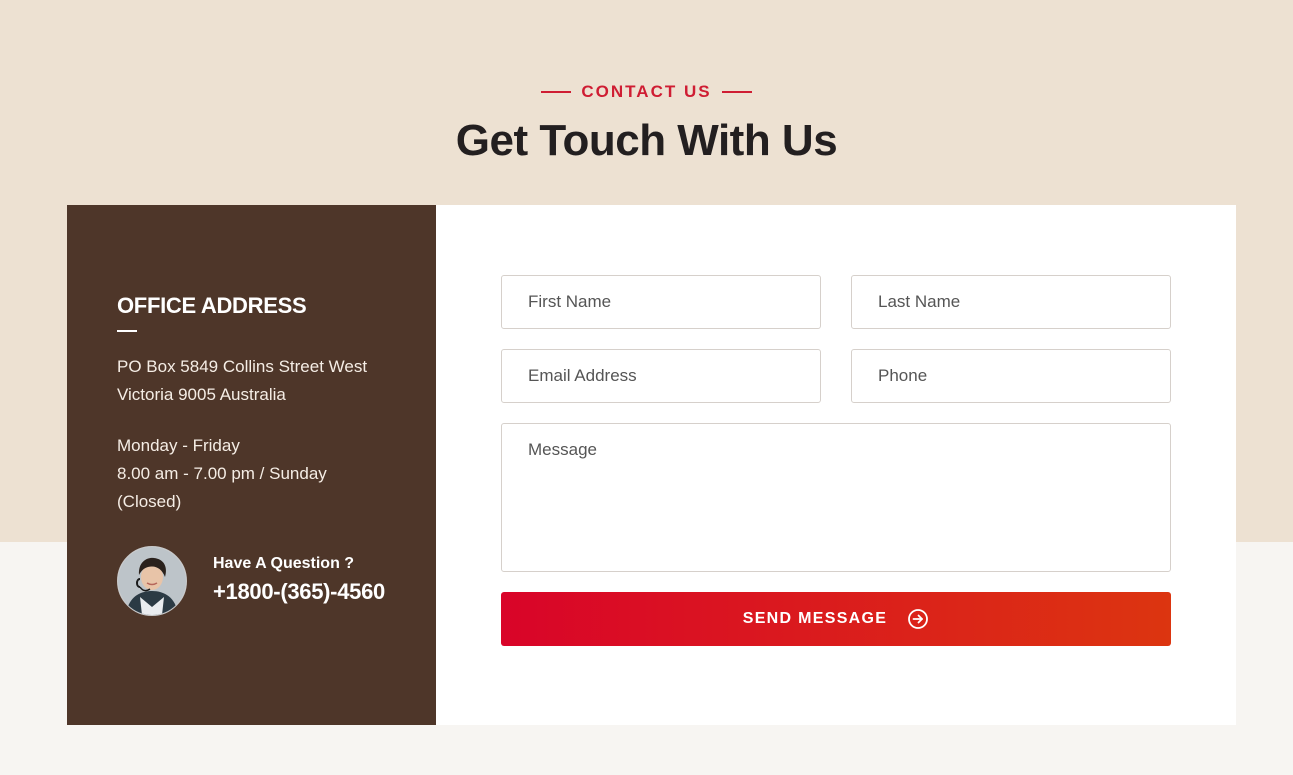  I want to click on address-line-1: PO Box 5849 Collins Street West, so click(242, 366).